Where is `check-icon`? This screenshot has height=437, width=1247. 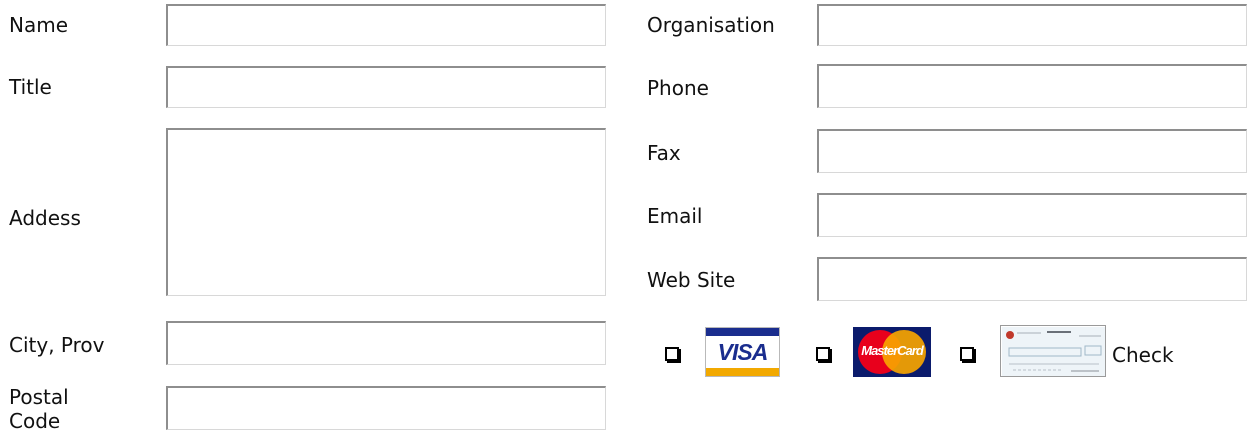 check-icon is located at coordinates (1053, 351).